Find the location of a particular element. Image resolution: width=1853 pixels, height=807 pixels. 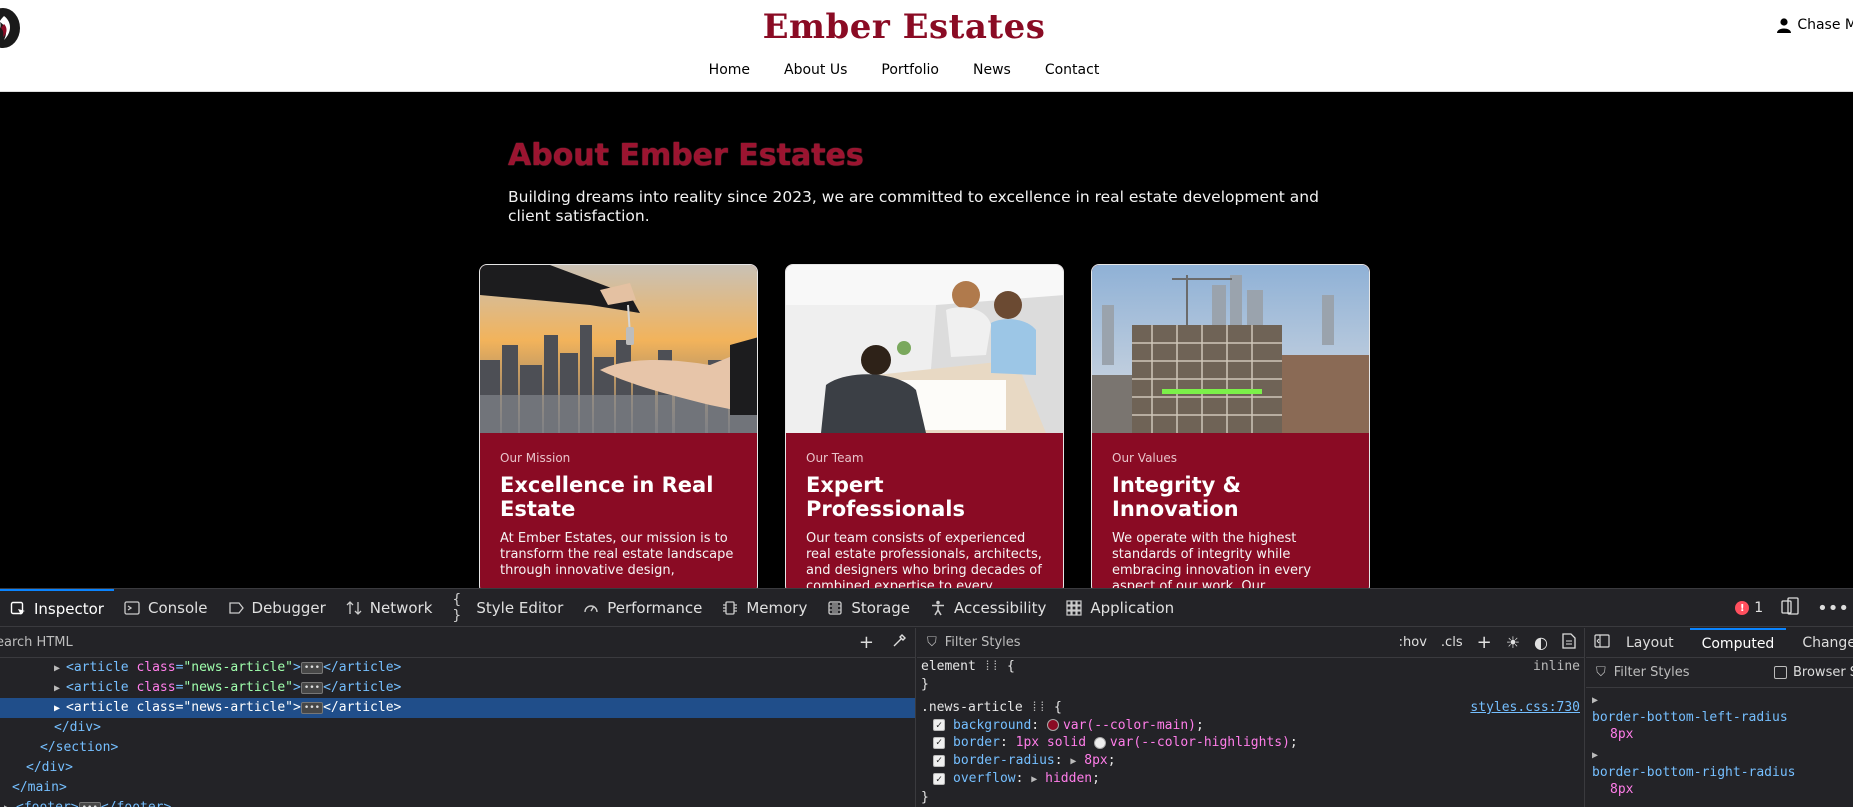

nav-contact: Contact is located at coordinates (1072, 70).